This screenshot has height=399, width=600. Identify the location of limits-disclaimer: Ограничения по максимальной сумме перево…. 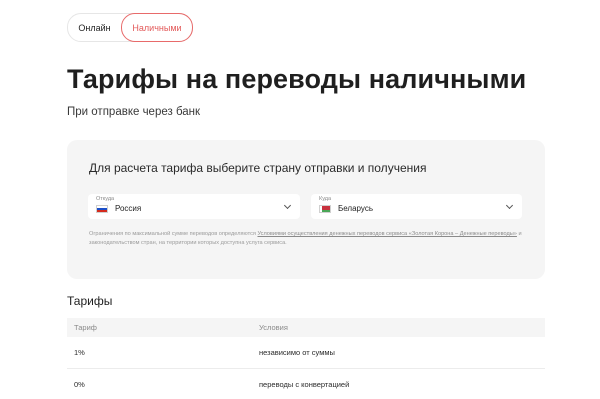
(309, 238).